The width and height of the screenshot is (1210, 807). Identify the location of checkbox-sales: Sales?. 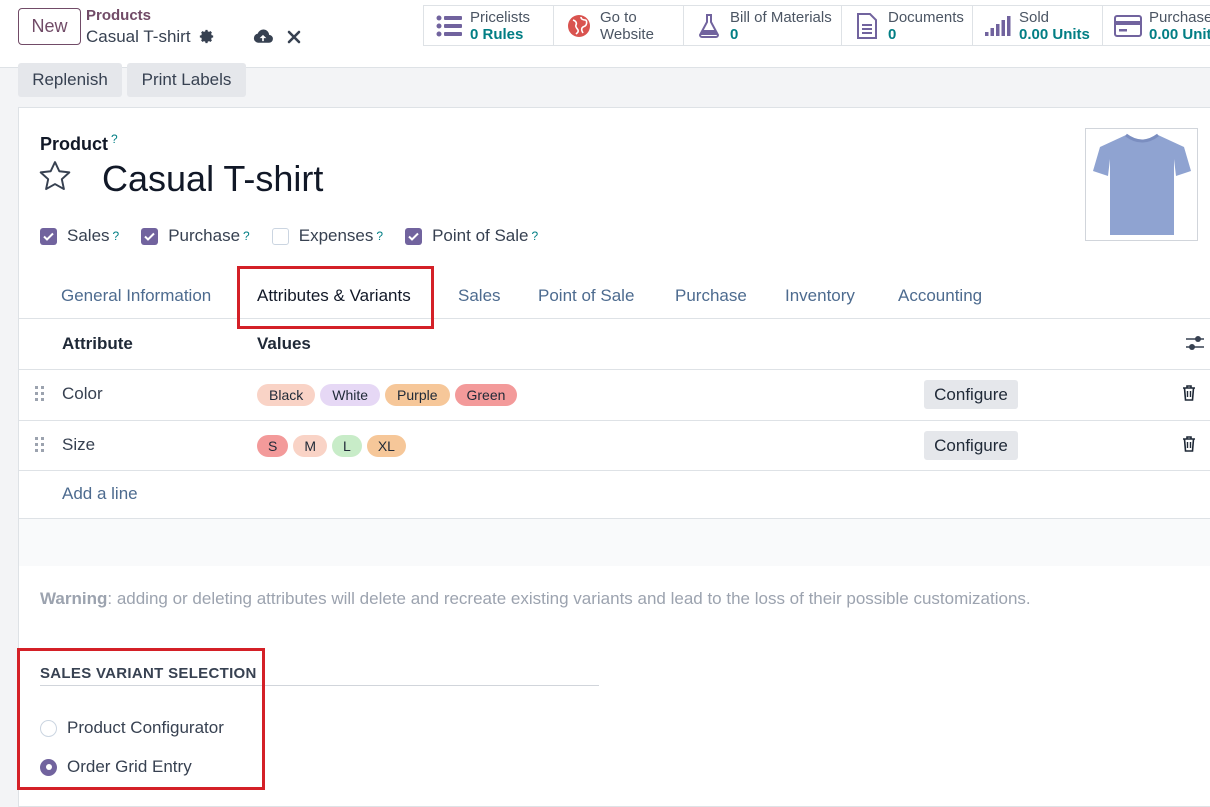
(79, 236).